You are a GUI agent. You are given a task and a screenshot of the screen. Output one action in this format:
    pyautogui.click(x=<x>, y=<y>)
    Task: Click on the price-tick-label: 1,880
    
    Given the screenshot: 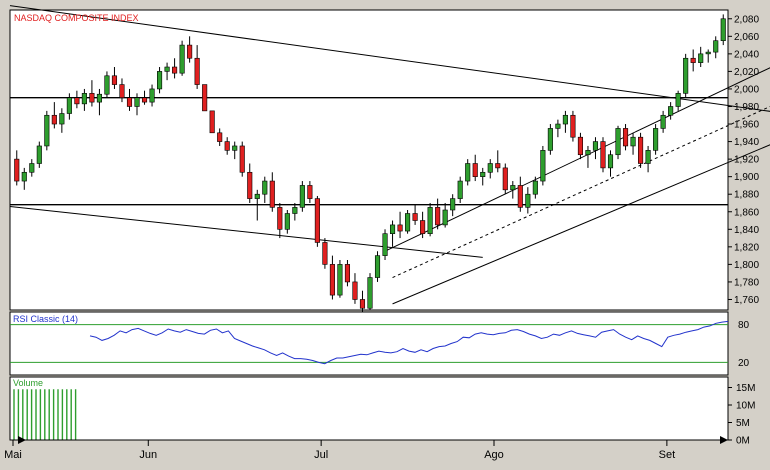 What is the action you would take?
    pyautogui.click(x=746, y=195)
    